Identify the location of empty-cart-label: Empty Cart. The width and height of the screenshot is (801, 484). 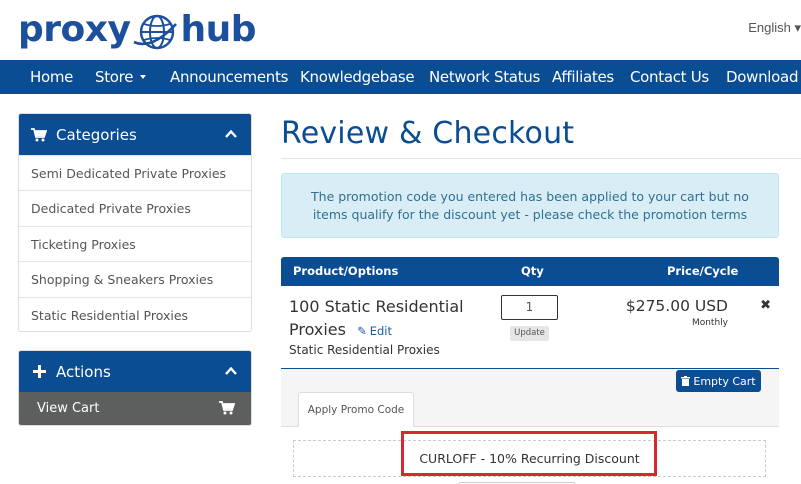
(724, 381).